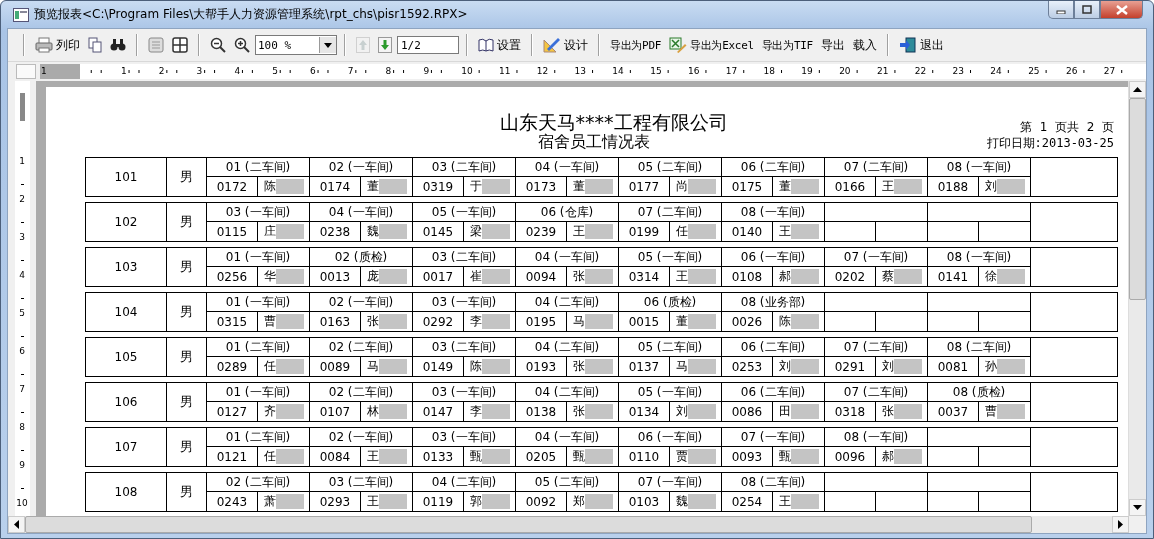  Describe the element at coordinates (269, 456) in the screenshot. I see `employee-name: 任` at that location.